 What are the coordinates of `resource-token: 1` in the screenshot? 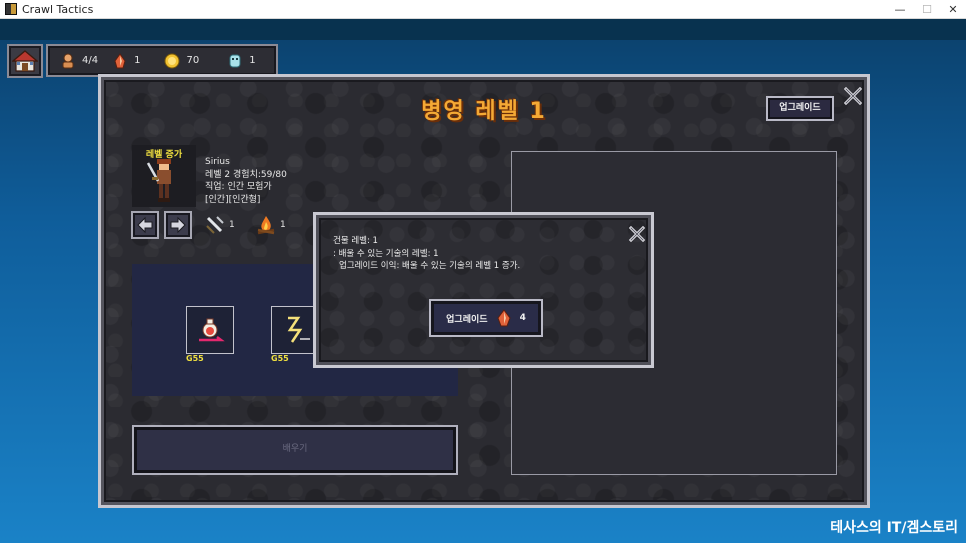 It's located at (241, 61).